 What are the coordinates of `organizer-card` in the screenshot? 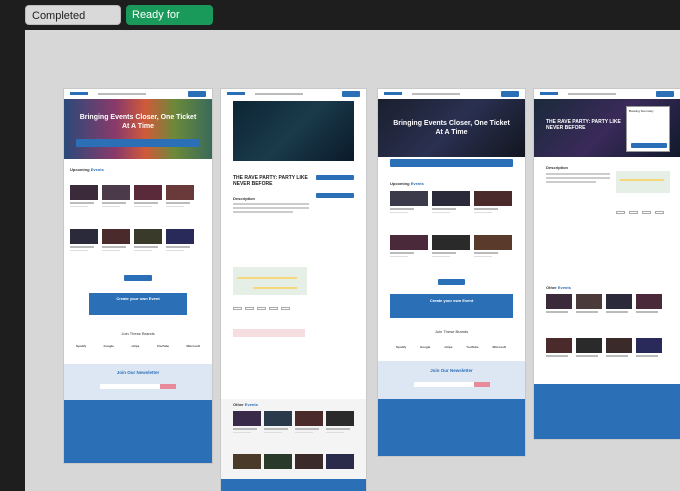 It's located at (269, 333).